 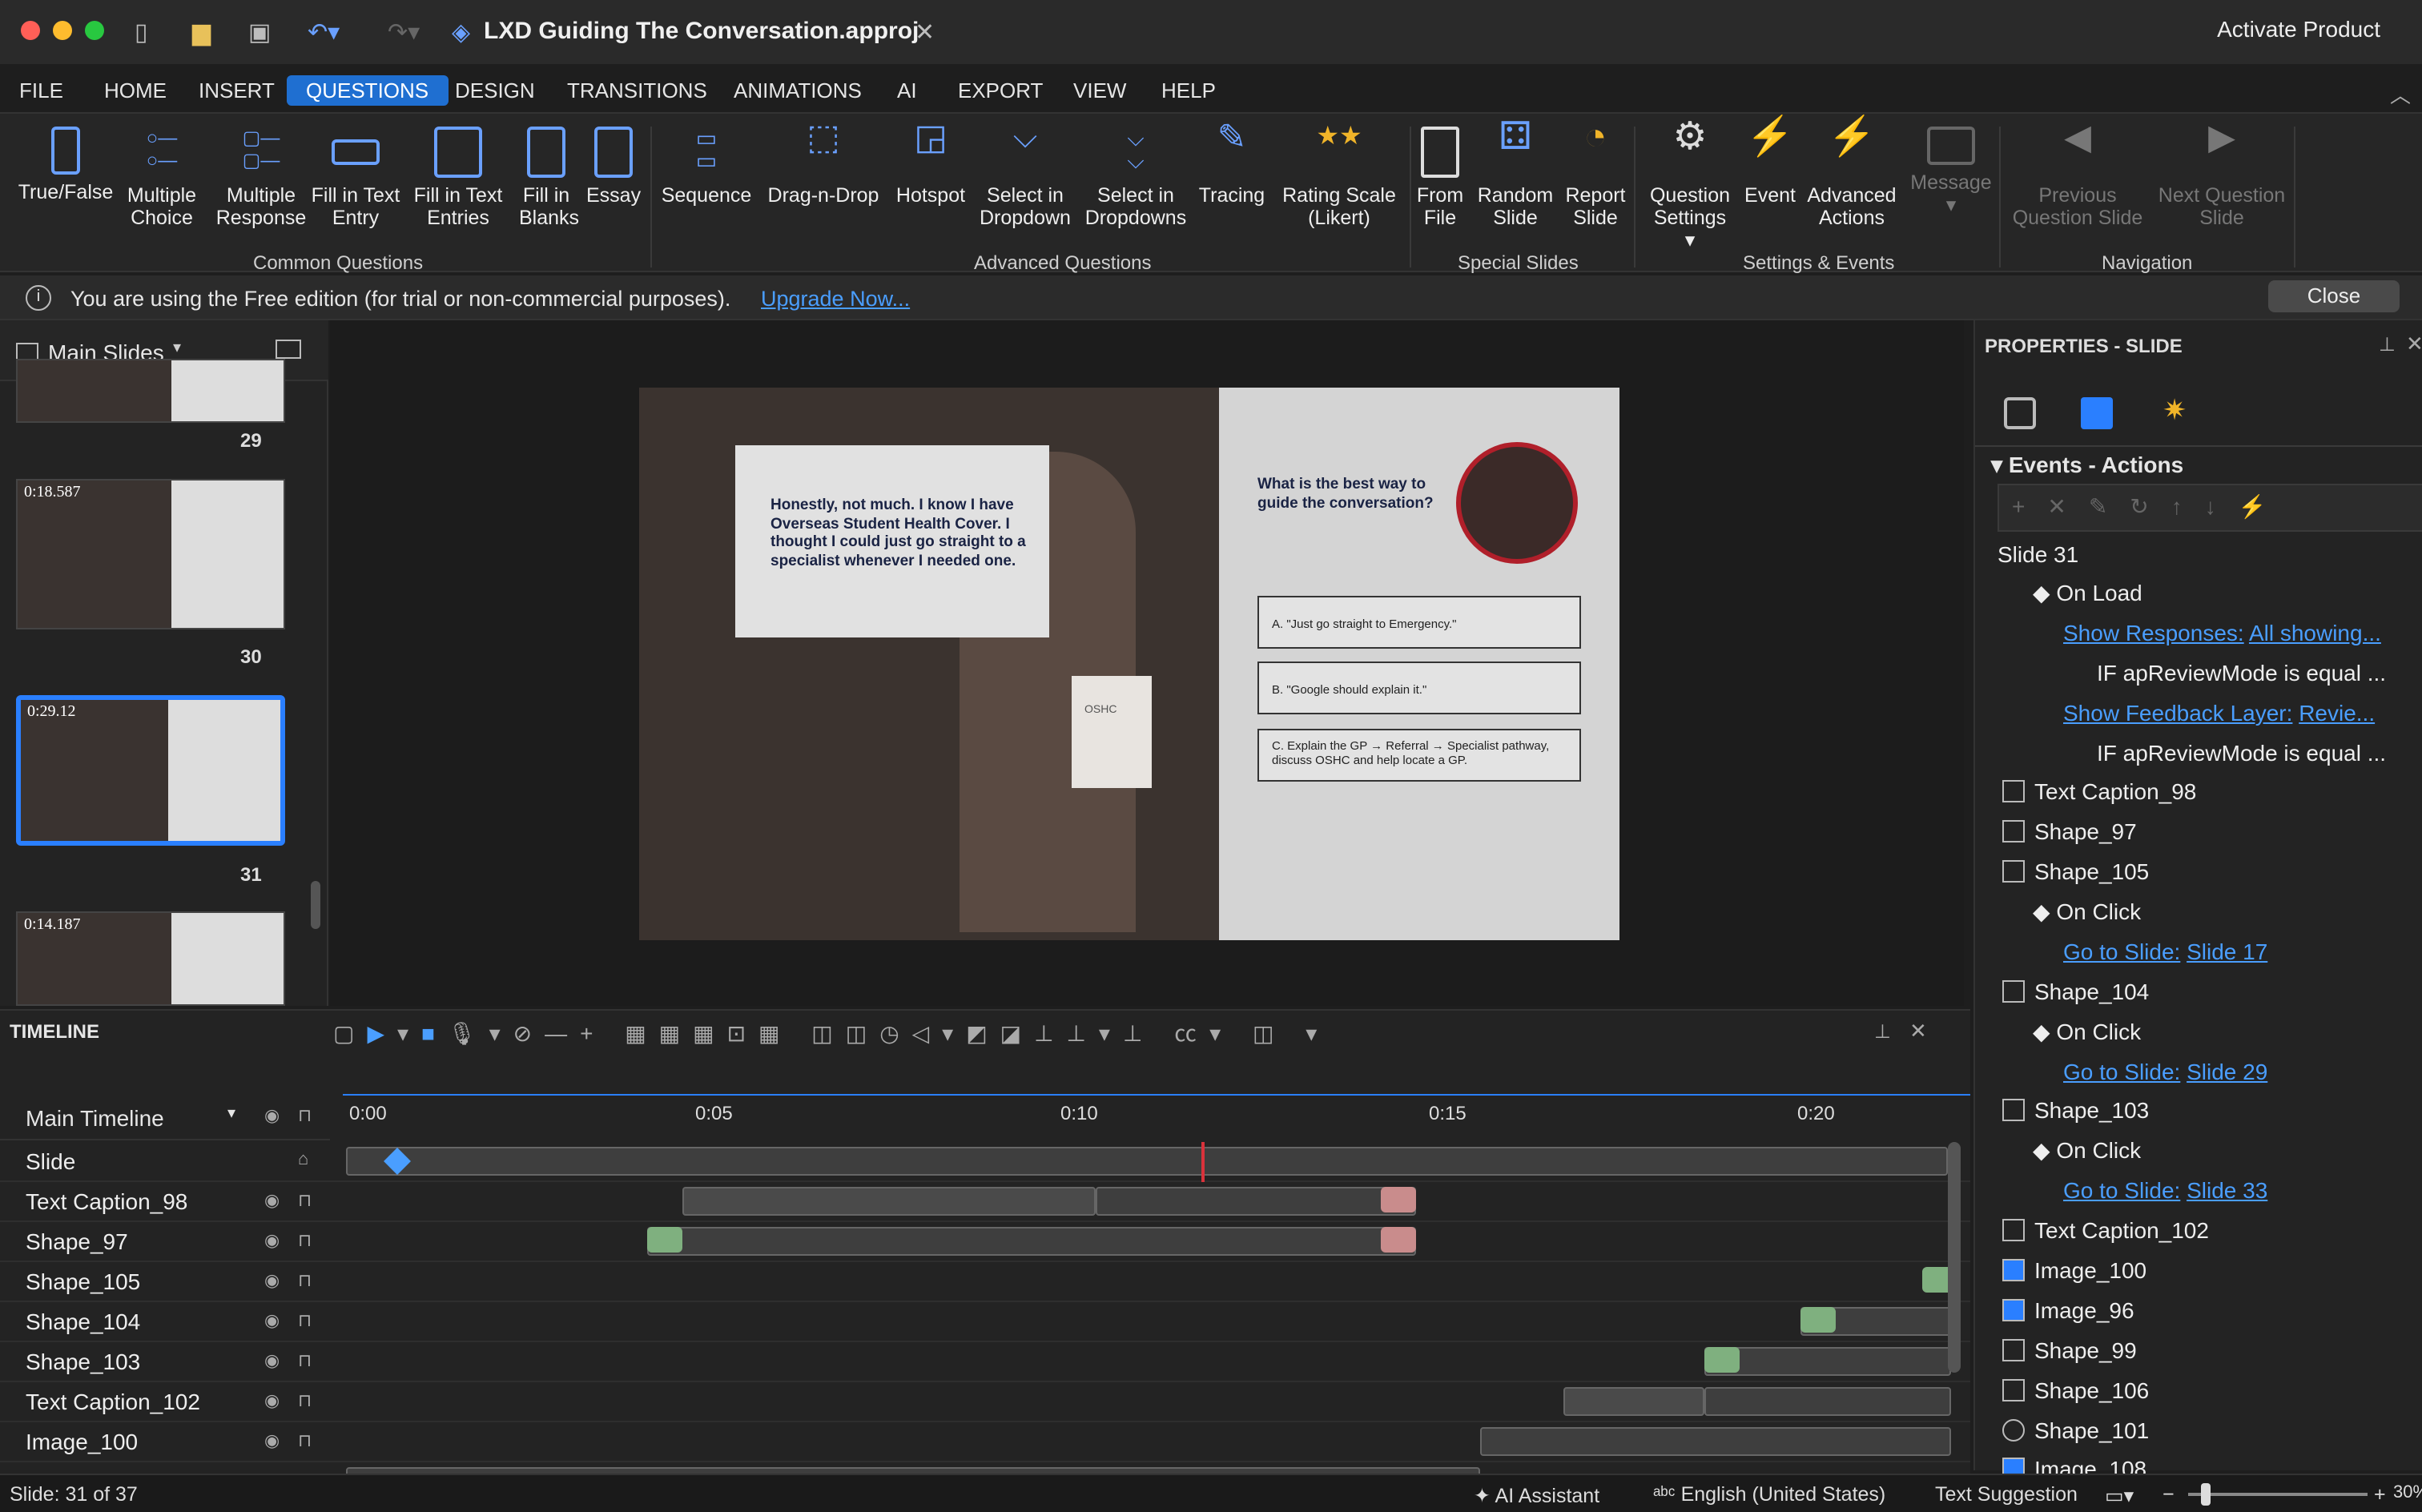 I want to click on menu-export: EXPORT, so click(x=1000, y=90).